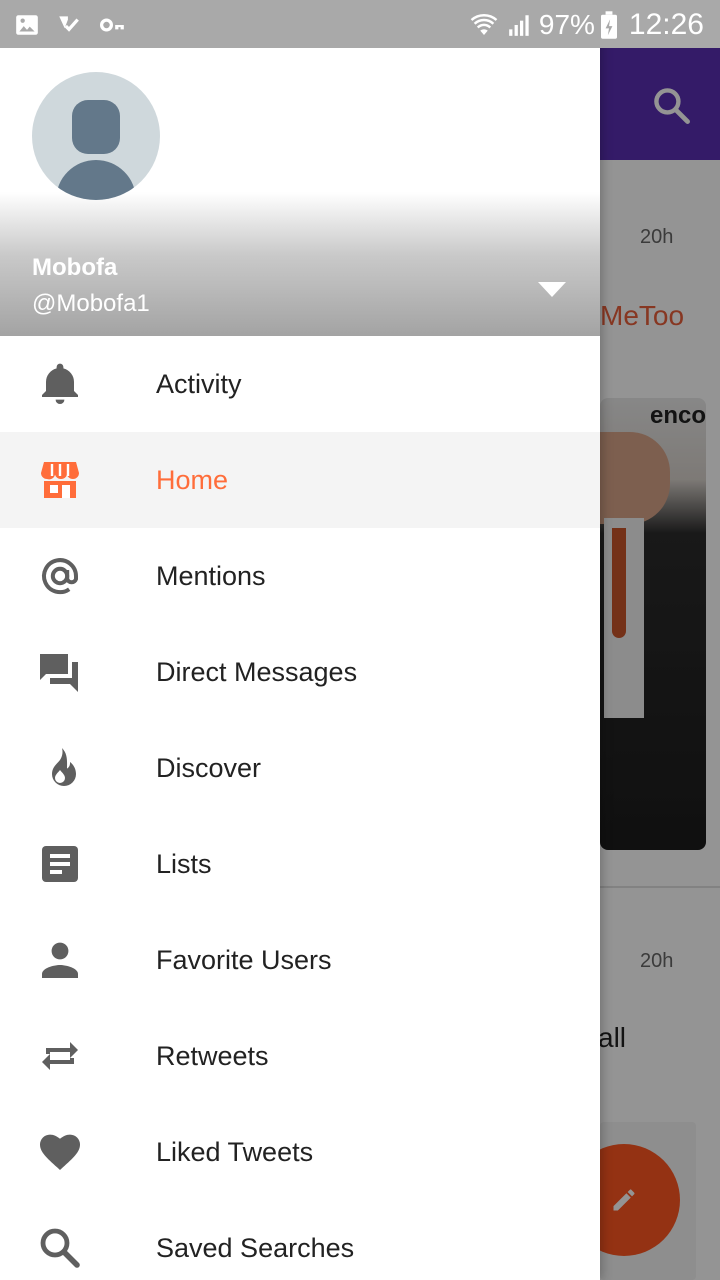 This screenshot has height=1280, width=720. Describe the element at coordinates (91, 303) in the screenshot. I see `user-handle: @Mobofa1` at that location.